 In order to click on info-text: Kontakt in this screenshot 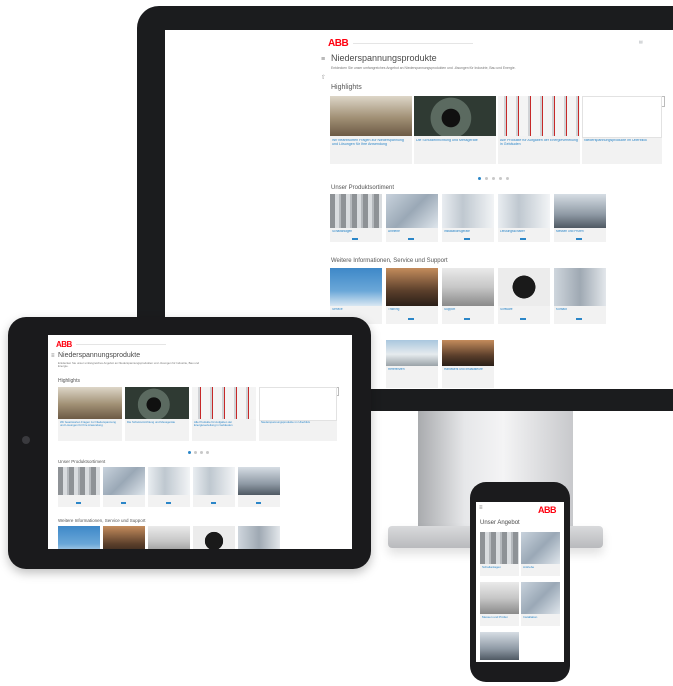, I will do `click(580, 310)`.